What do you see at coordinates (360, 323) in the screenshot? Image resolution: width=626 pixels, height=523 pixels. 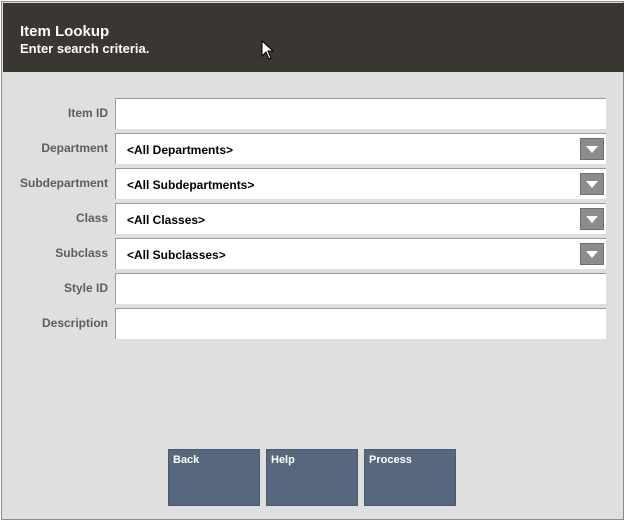 I see `description-input` at bounding box center [360, 323].